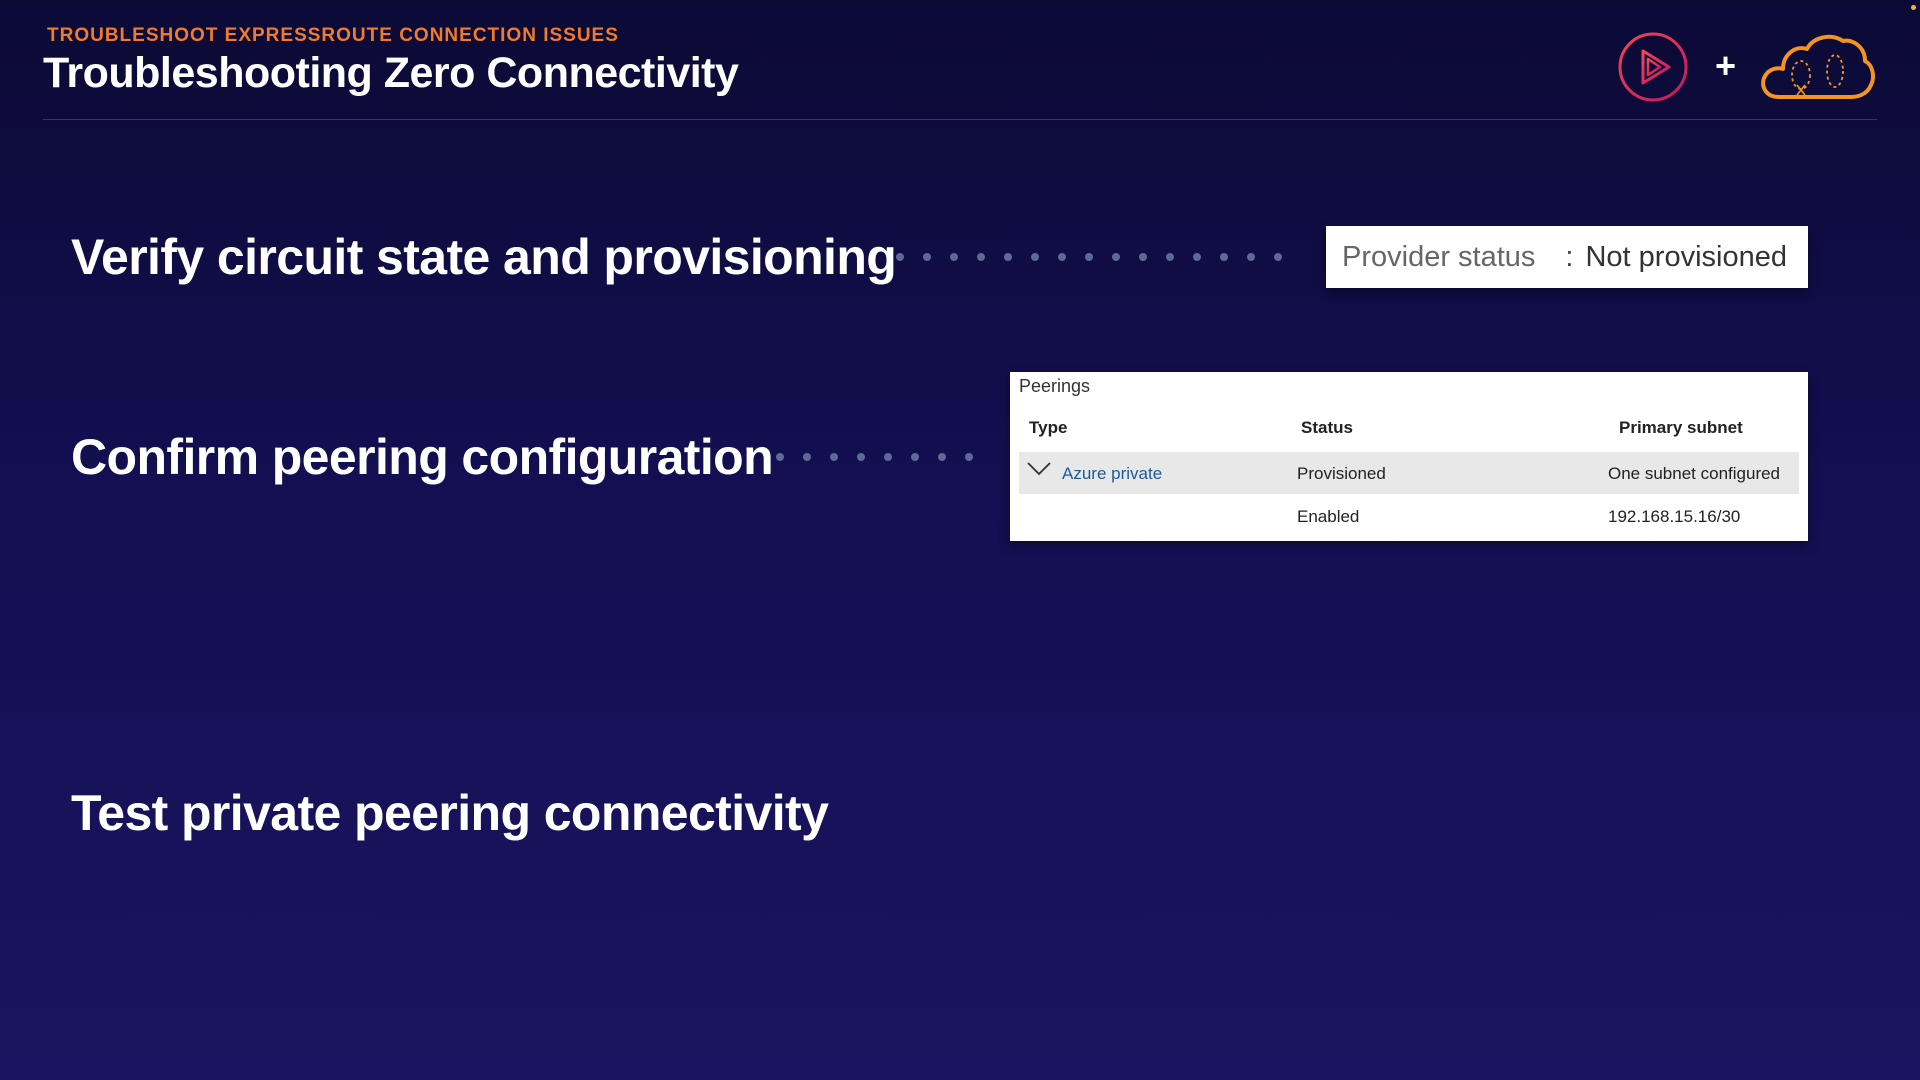 The width and height of the screenshot is (1920, 1080). Describe the element at coordinates (450, 813) in the screenshot. I see `step-test-connectivity: Test private peering connectivity` at that location.